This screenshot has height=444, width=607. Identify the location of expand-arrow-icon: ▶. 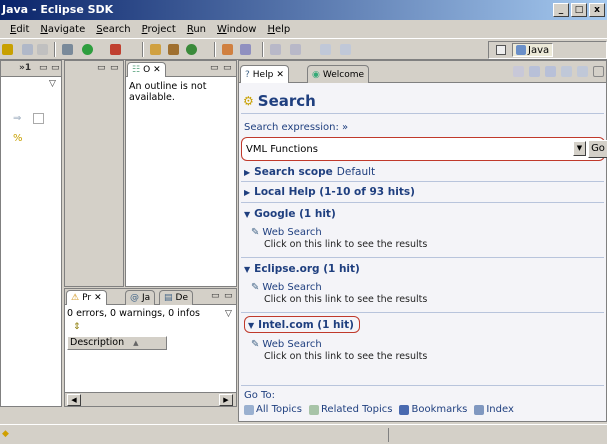
(247, 172).